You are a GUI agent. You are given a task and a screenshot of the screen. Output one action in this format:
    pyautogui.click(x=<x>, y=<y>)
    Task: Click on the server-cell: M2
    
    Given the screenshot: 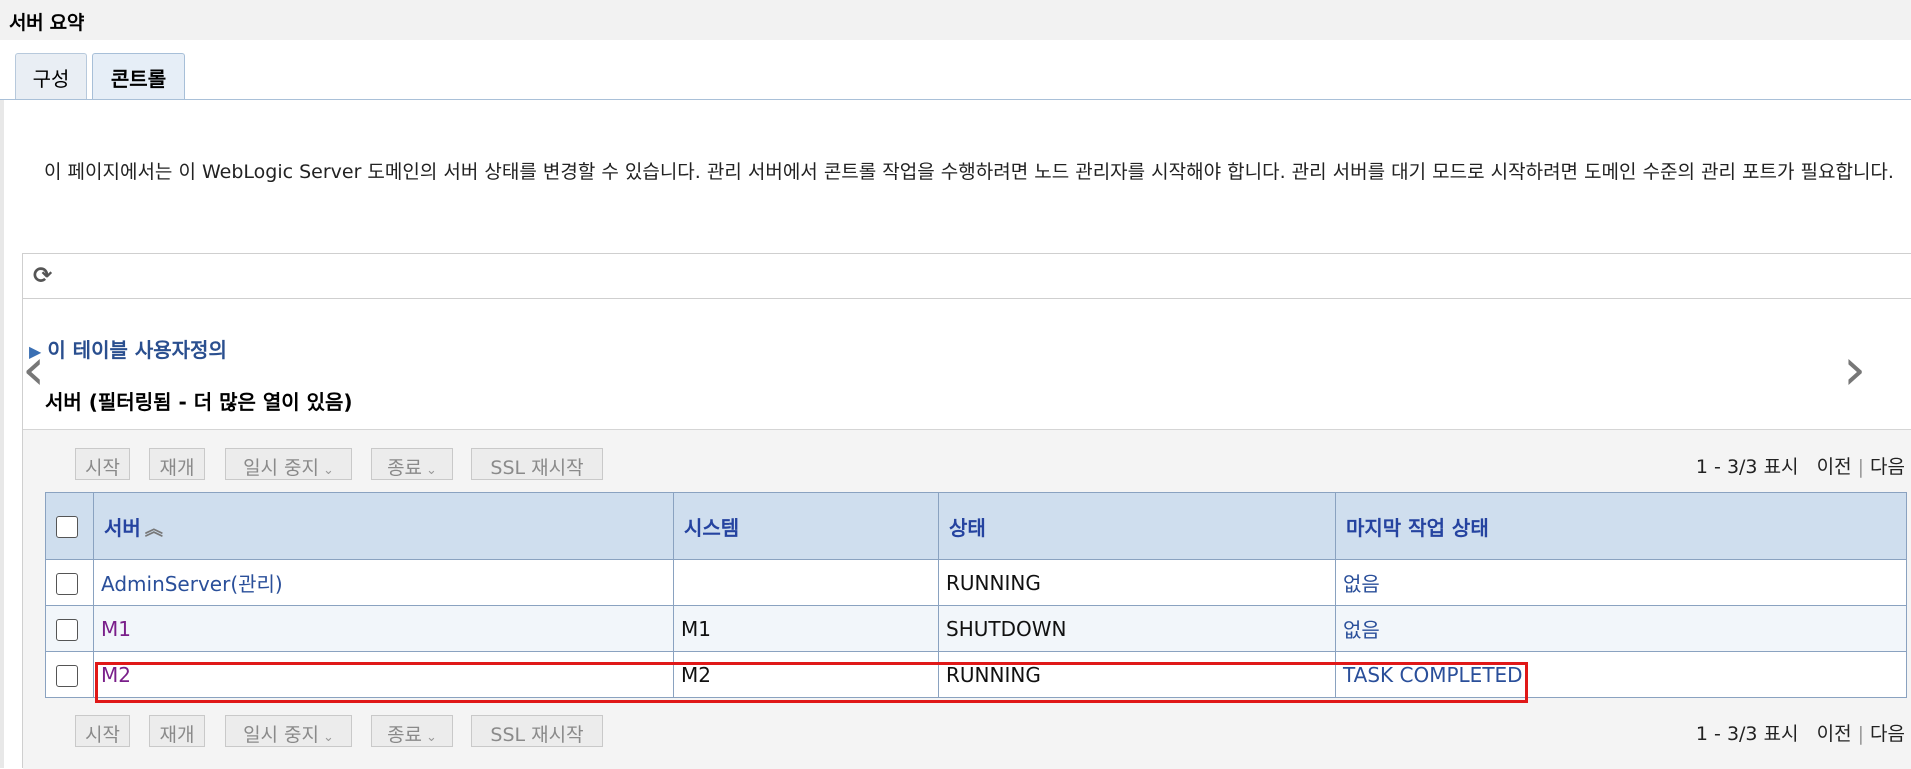 What is the action you would take?
    pyautogui.click(x=383, y=674)
    